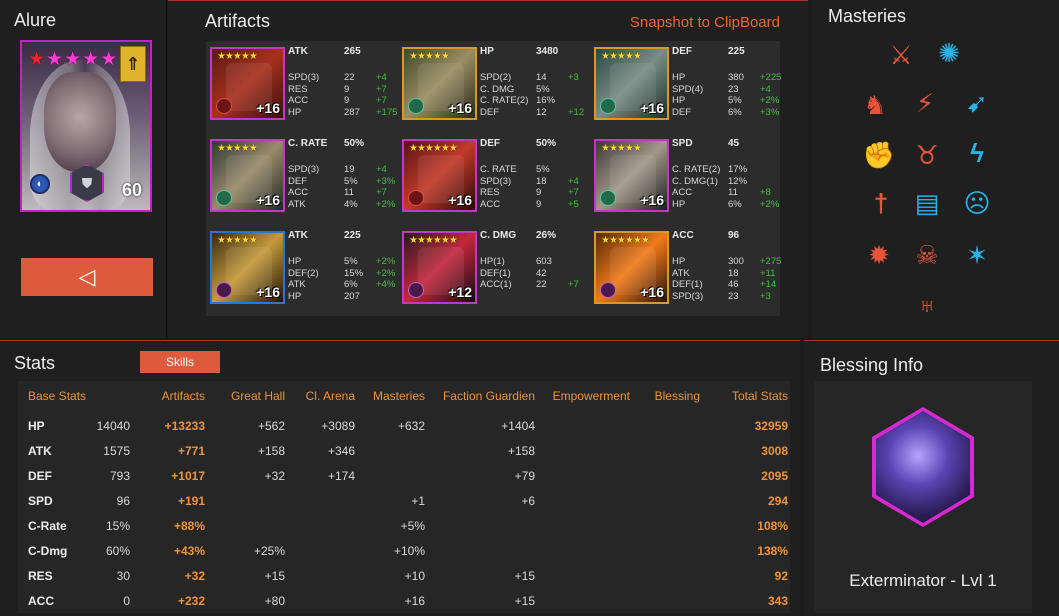 The width and height of the screenshot is (1059, 616). I want to click on substat-row: SPD(4) 23 +4, so click(726, 90).